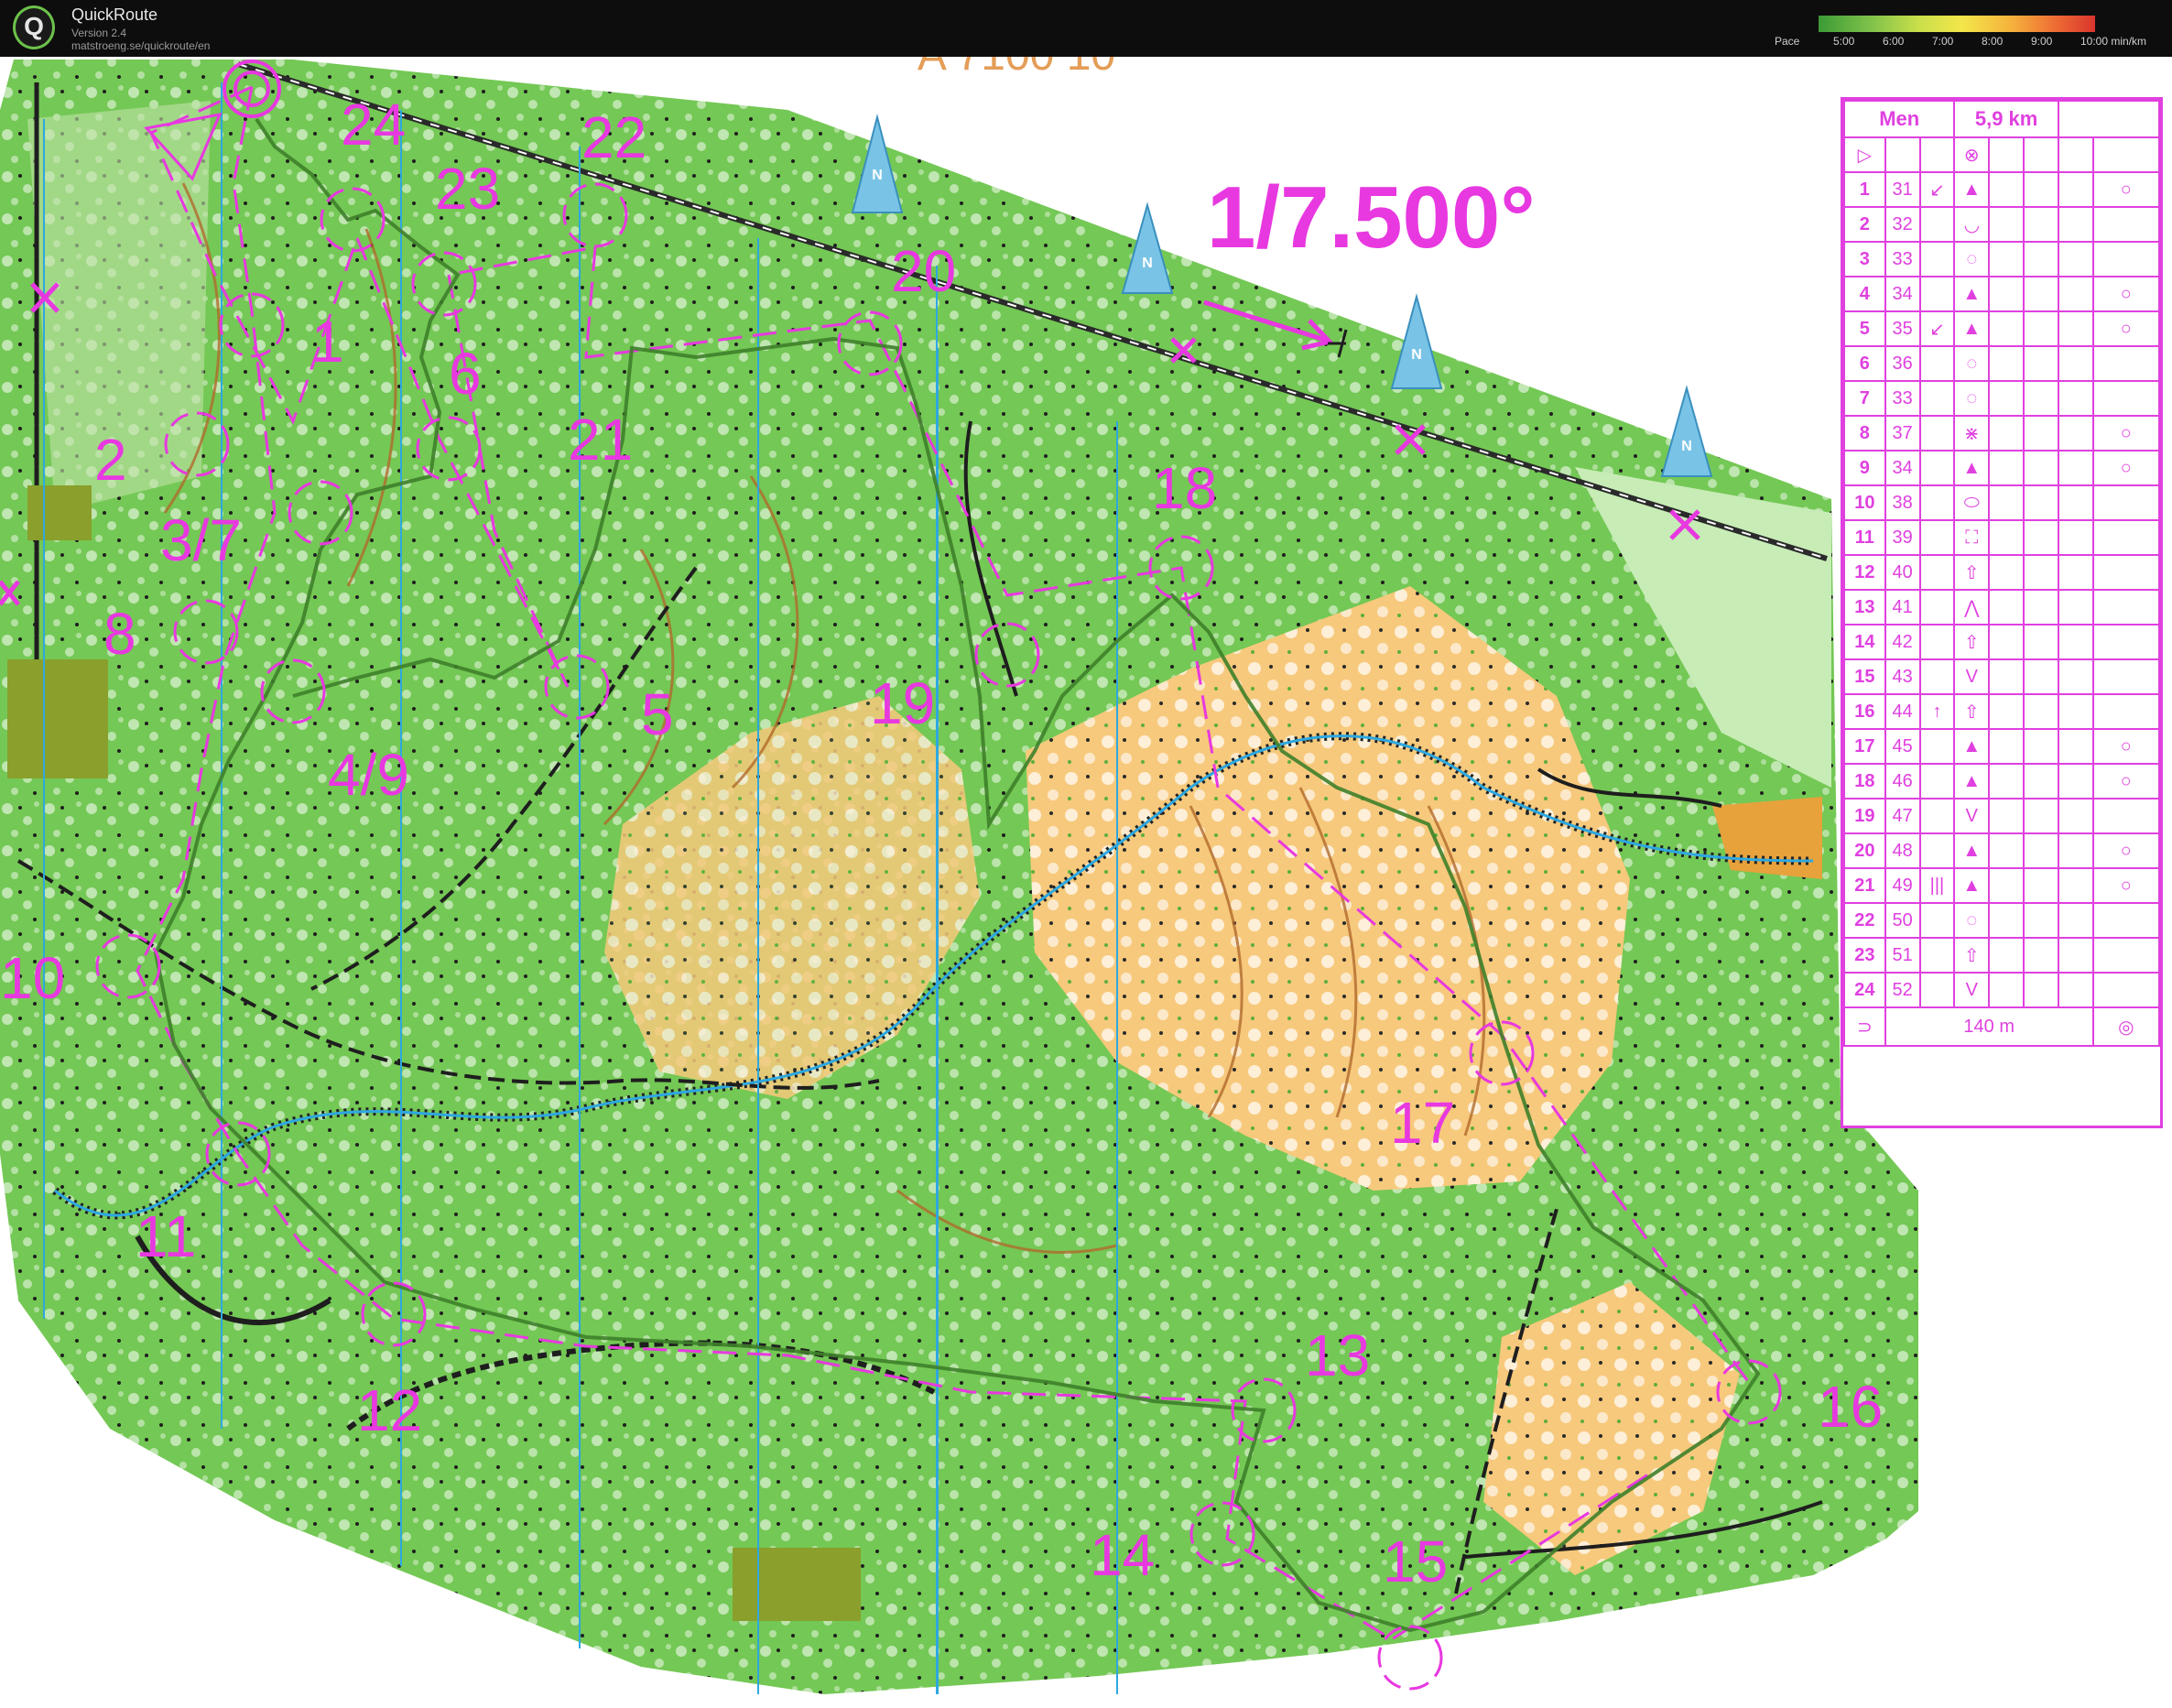 The height and width of the screenshot is (1708, 2172). Describe the element at coordinates (1123, 1555) in the screenshot. I see `control-number: 14` at that location.